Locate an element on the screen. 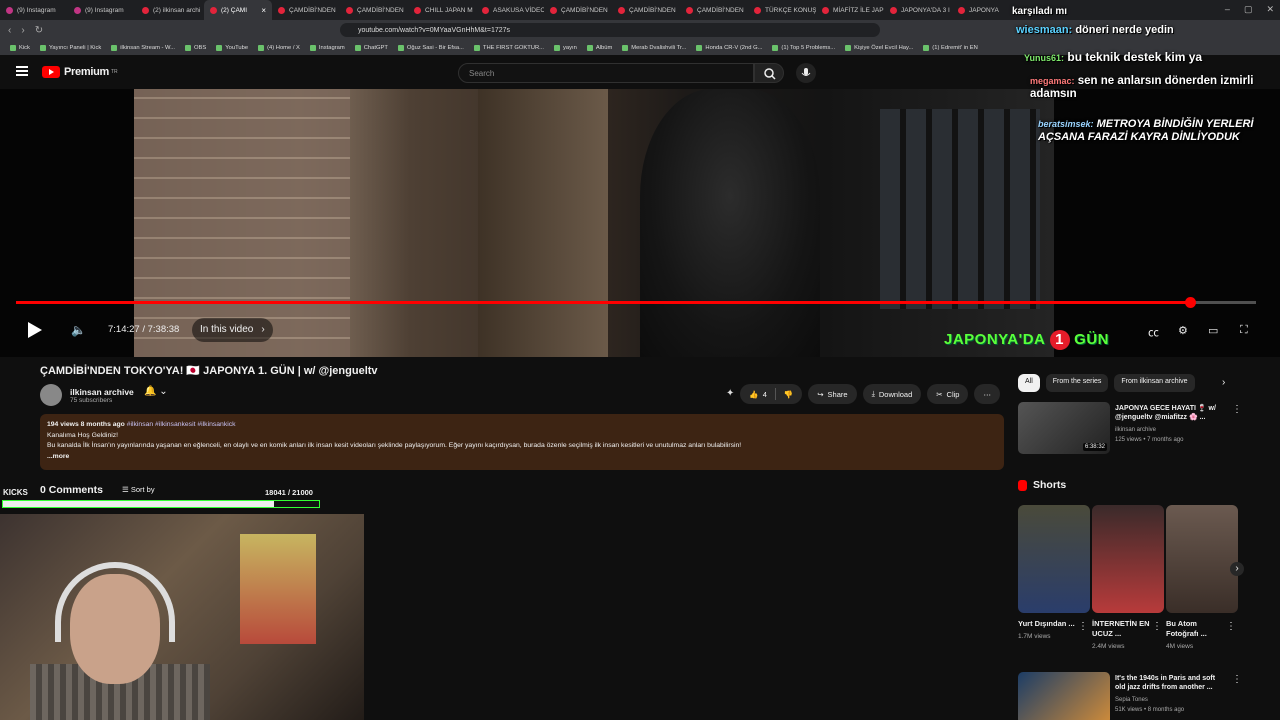 This screenshot has height=720, width=1280. channel-name: Sepia Tones is located at coordinates (1131, 700).